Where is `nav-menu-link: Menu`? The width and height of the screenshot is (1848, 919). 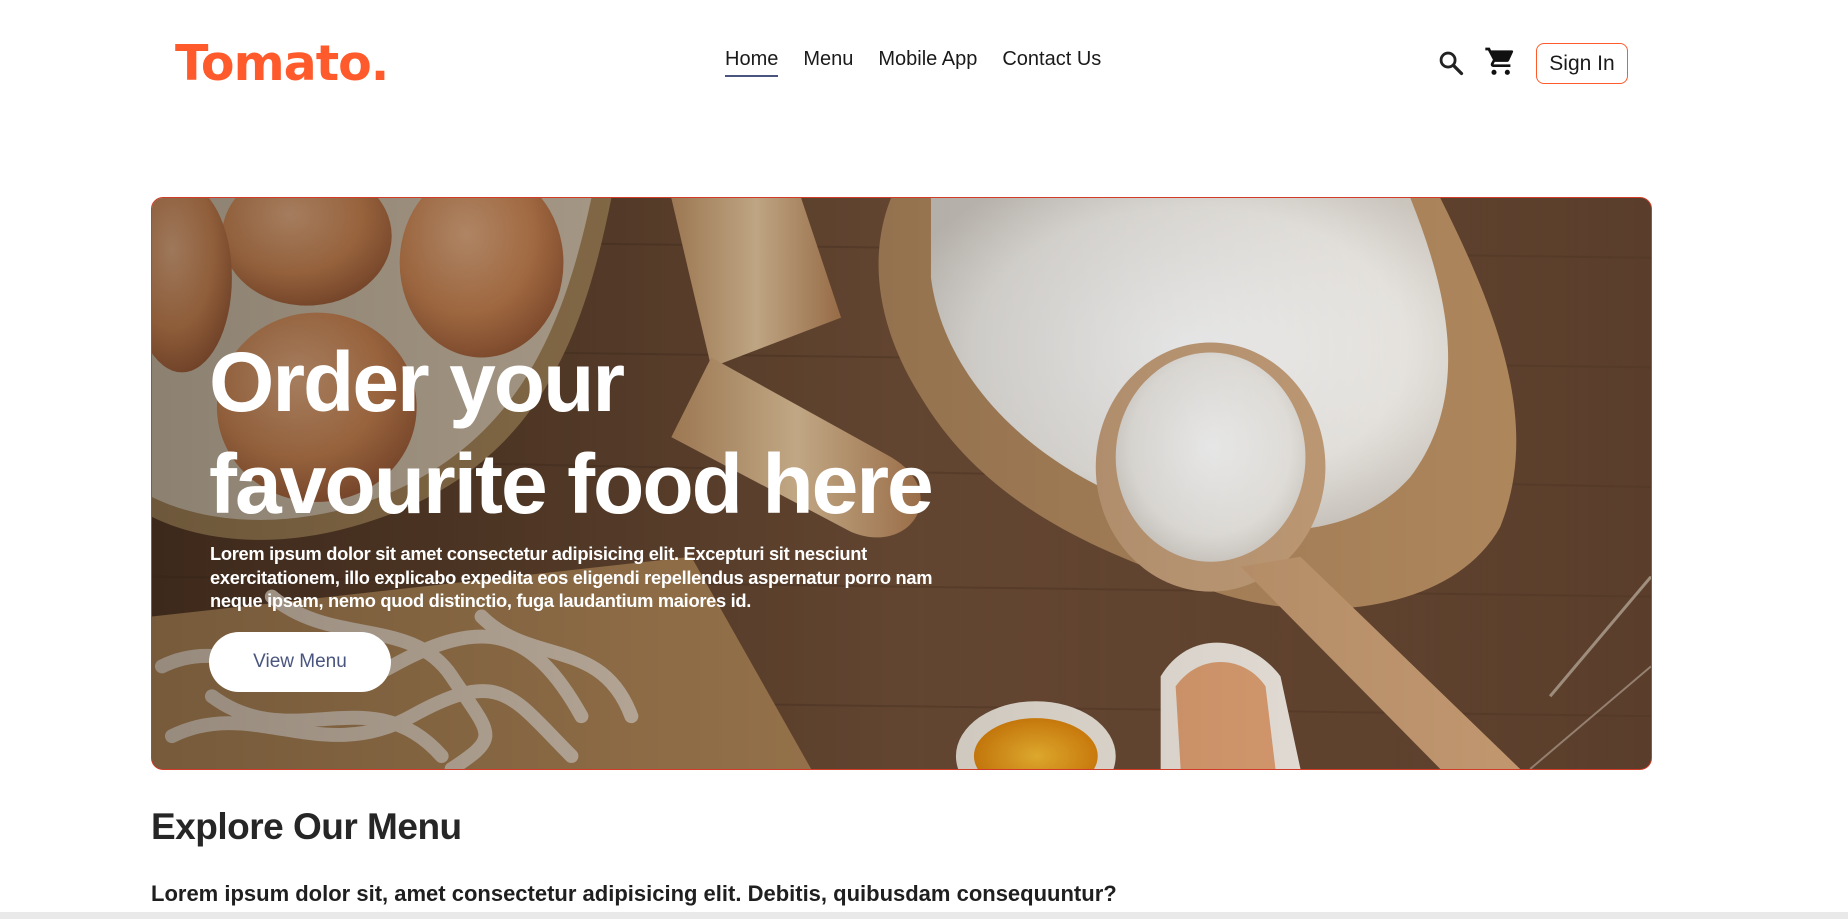 nav-menu-link: Menu is located at coordinates (828, 62).